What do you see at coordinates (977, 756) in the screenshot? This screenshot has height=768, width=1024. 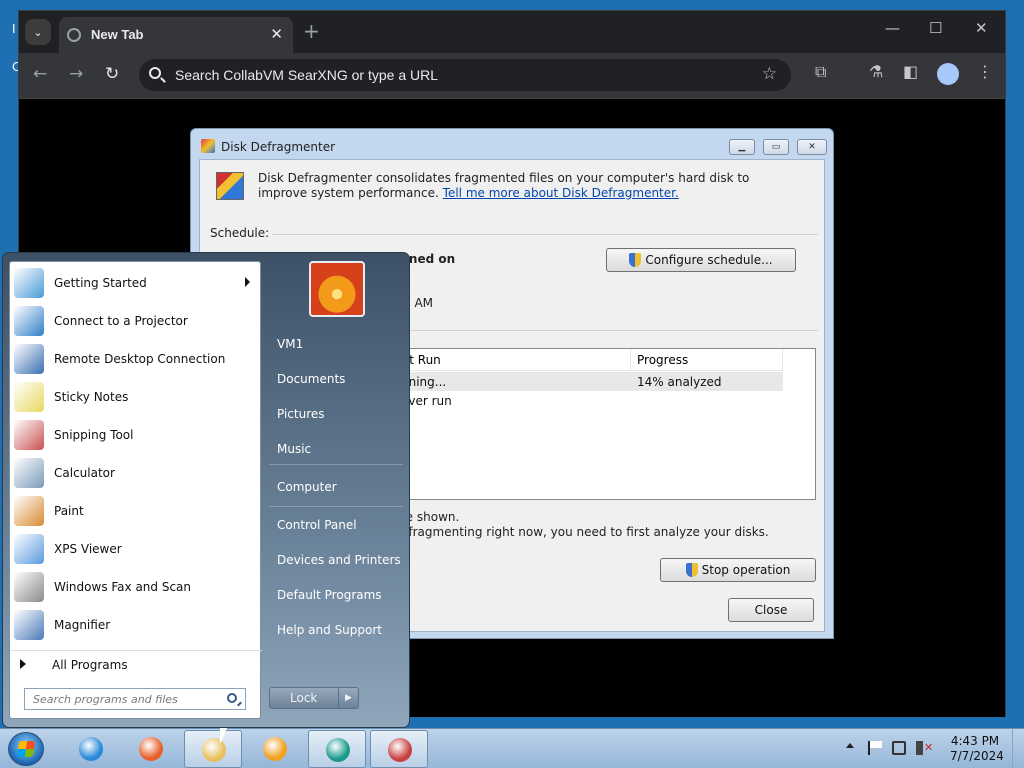 I see `clock-date: 7/7/2024` at bounding box center [977, 756].